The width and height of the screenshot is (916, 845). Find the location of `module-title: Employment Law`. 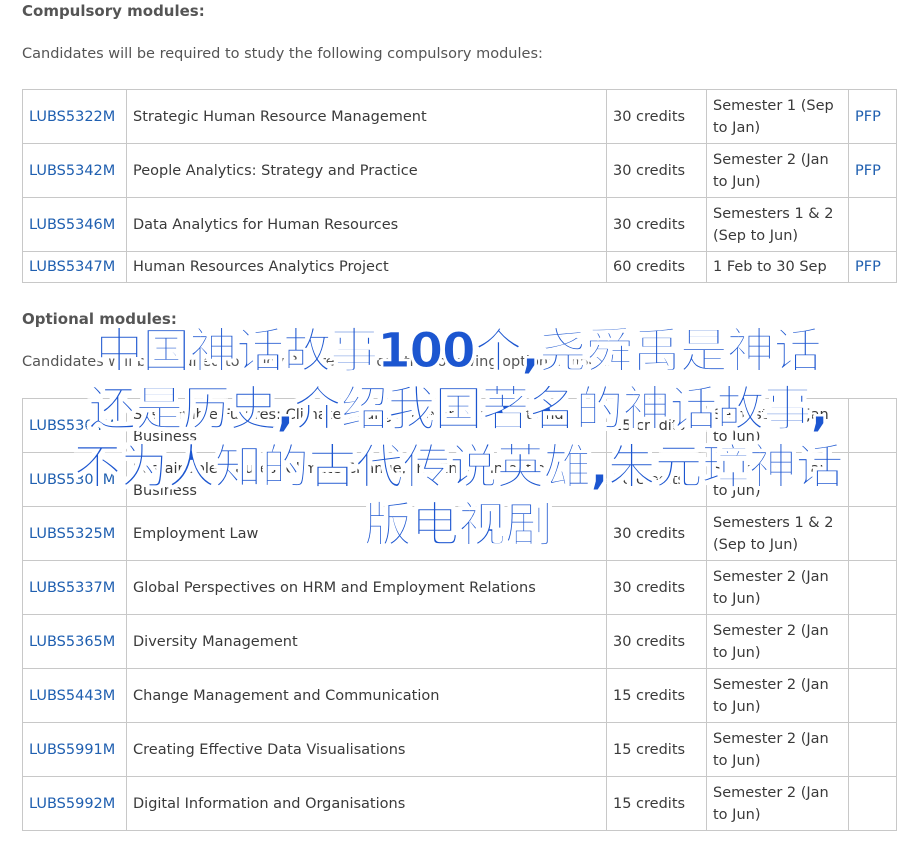

module-title: Employment Law is located at coordinates (366, 533).